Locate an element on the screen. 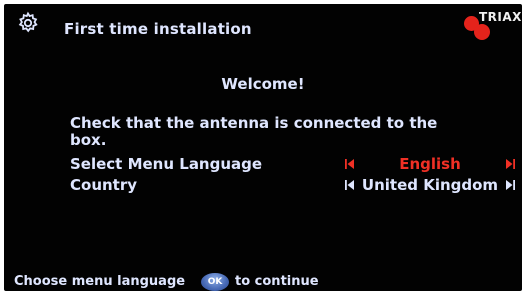 The height and width of the screenshot is (295, 526). language-label: Select Menu Language is located at coordinates (166, 164).